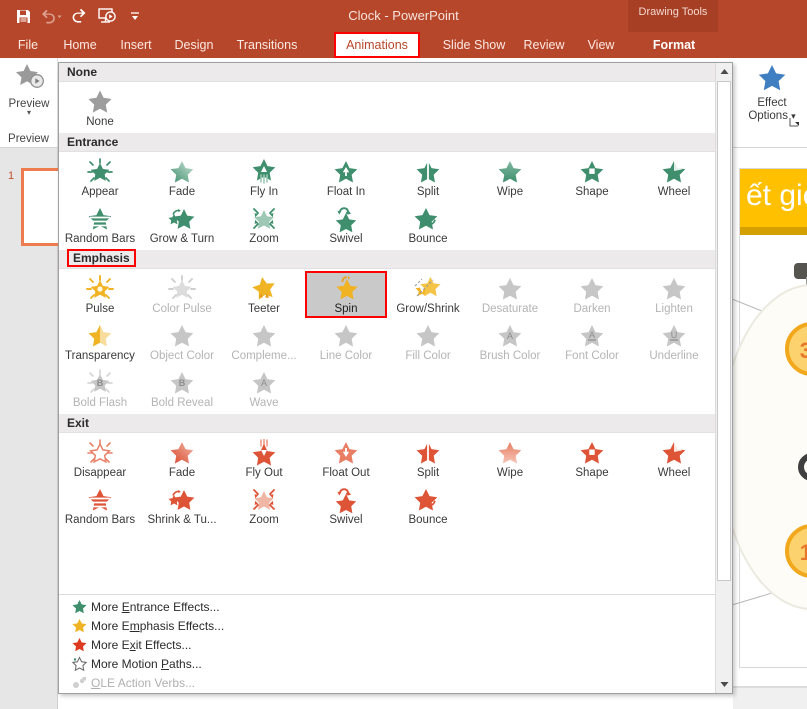 Image resolution: width=807 pixels, height=709 pixels. What do you see at coordinates (182, 177) in the screenshot?
I see `anim-item-fade: Fade` at bounding box center [182, 177].